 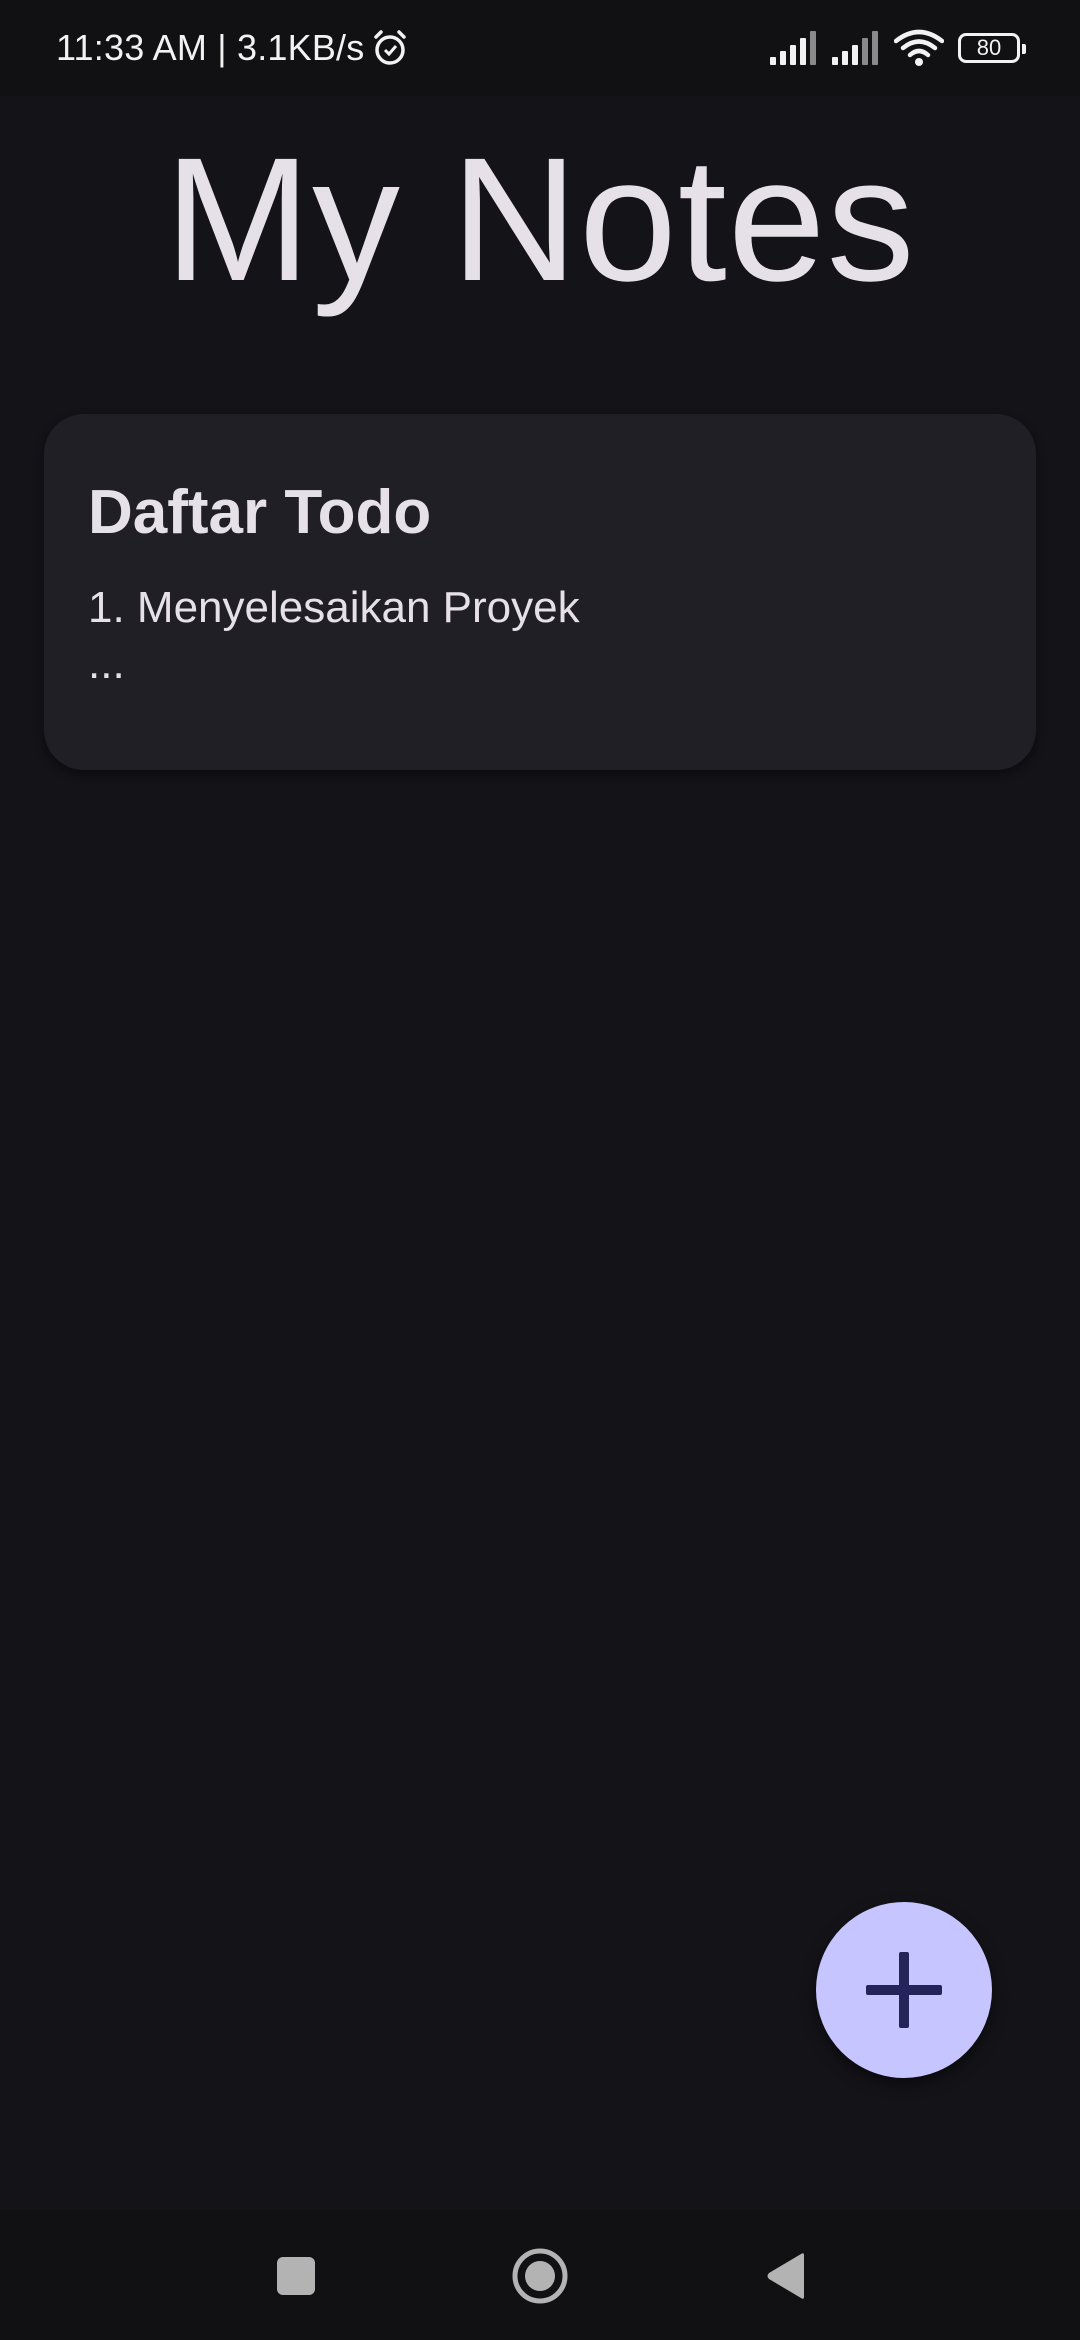 I want to click on navigation-bar, so click(x=540, y=2275).